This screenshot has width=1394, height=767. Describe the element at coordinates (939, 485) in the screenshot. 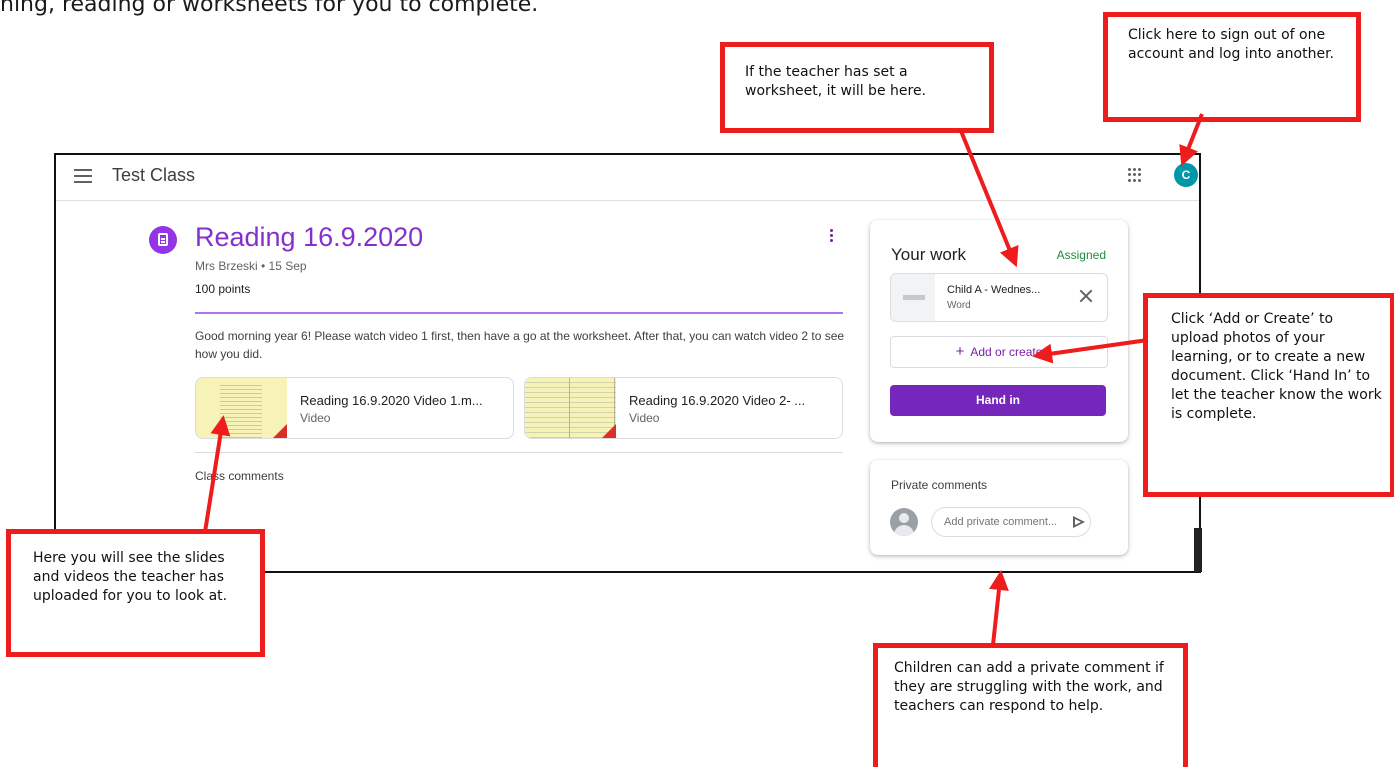

I see `private-comments-title: Private comments` at that location.